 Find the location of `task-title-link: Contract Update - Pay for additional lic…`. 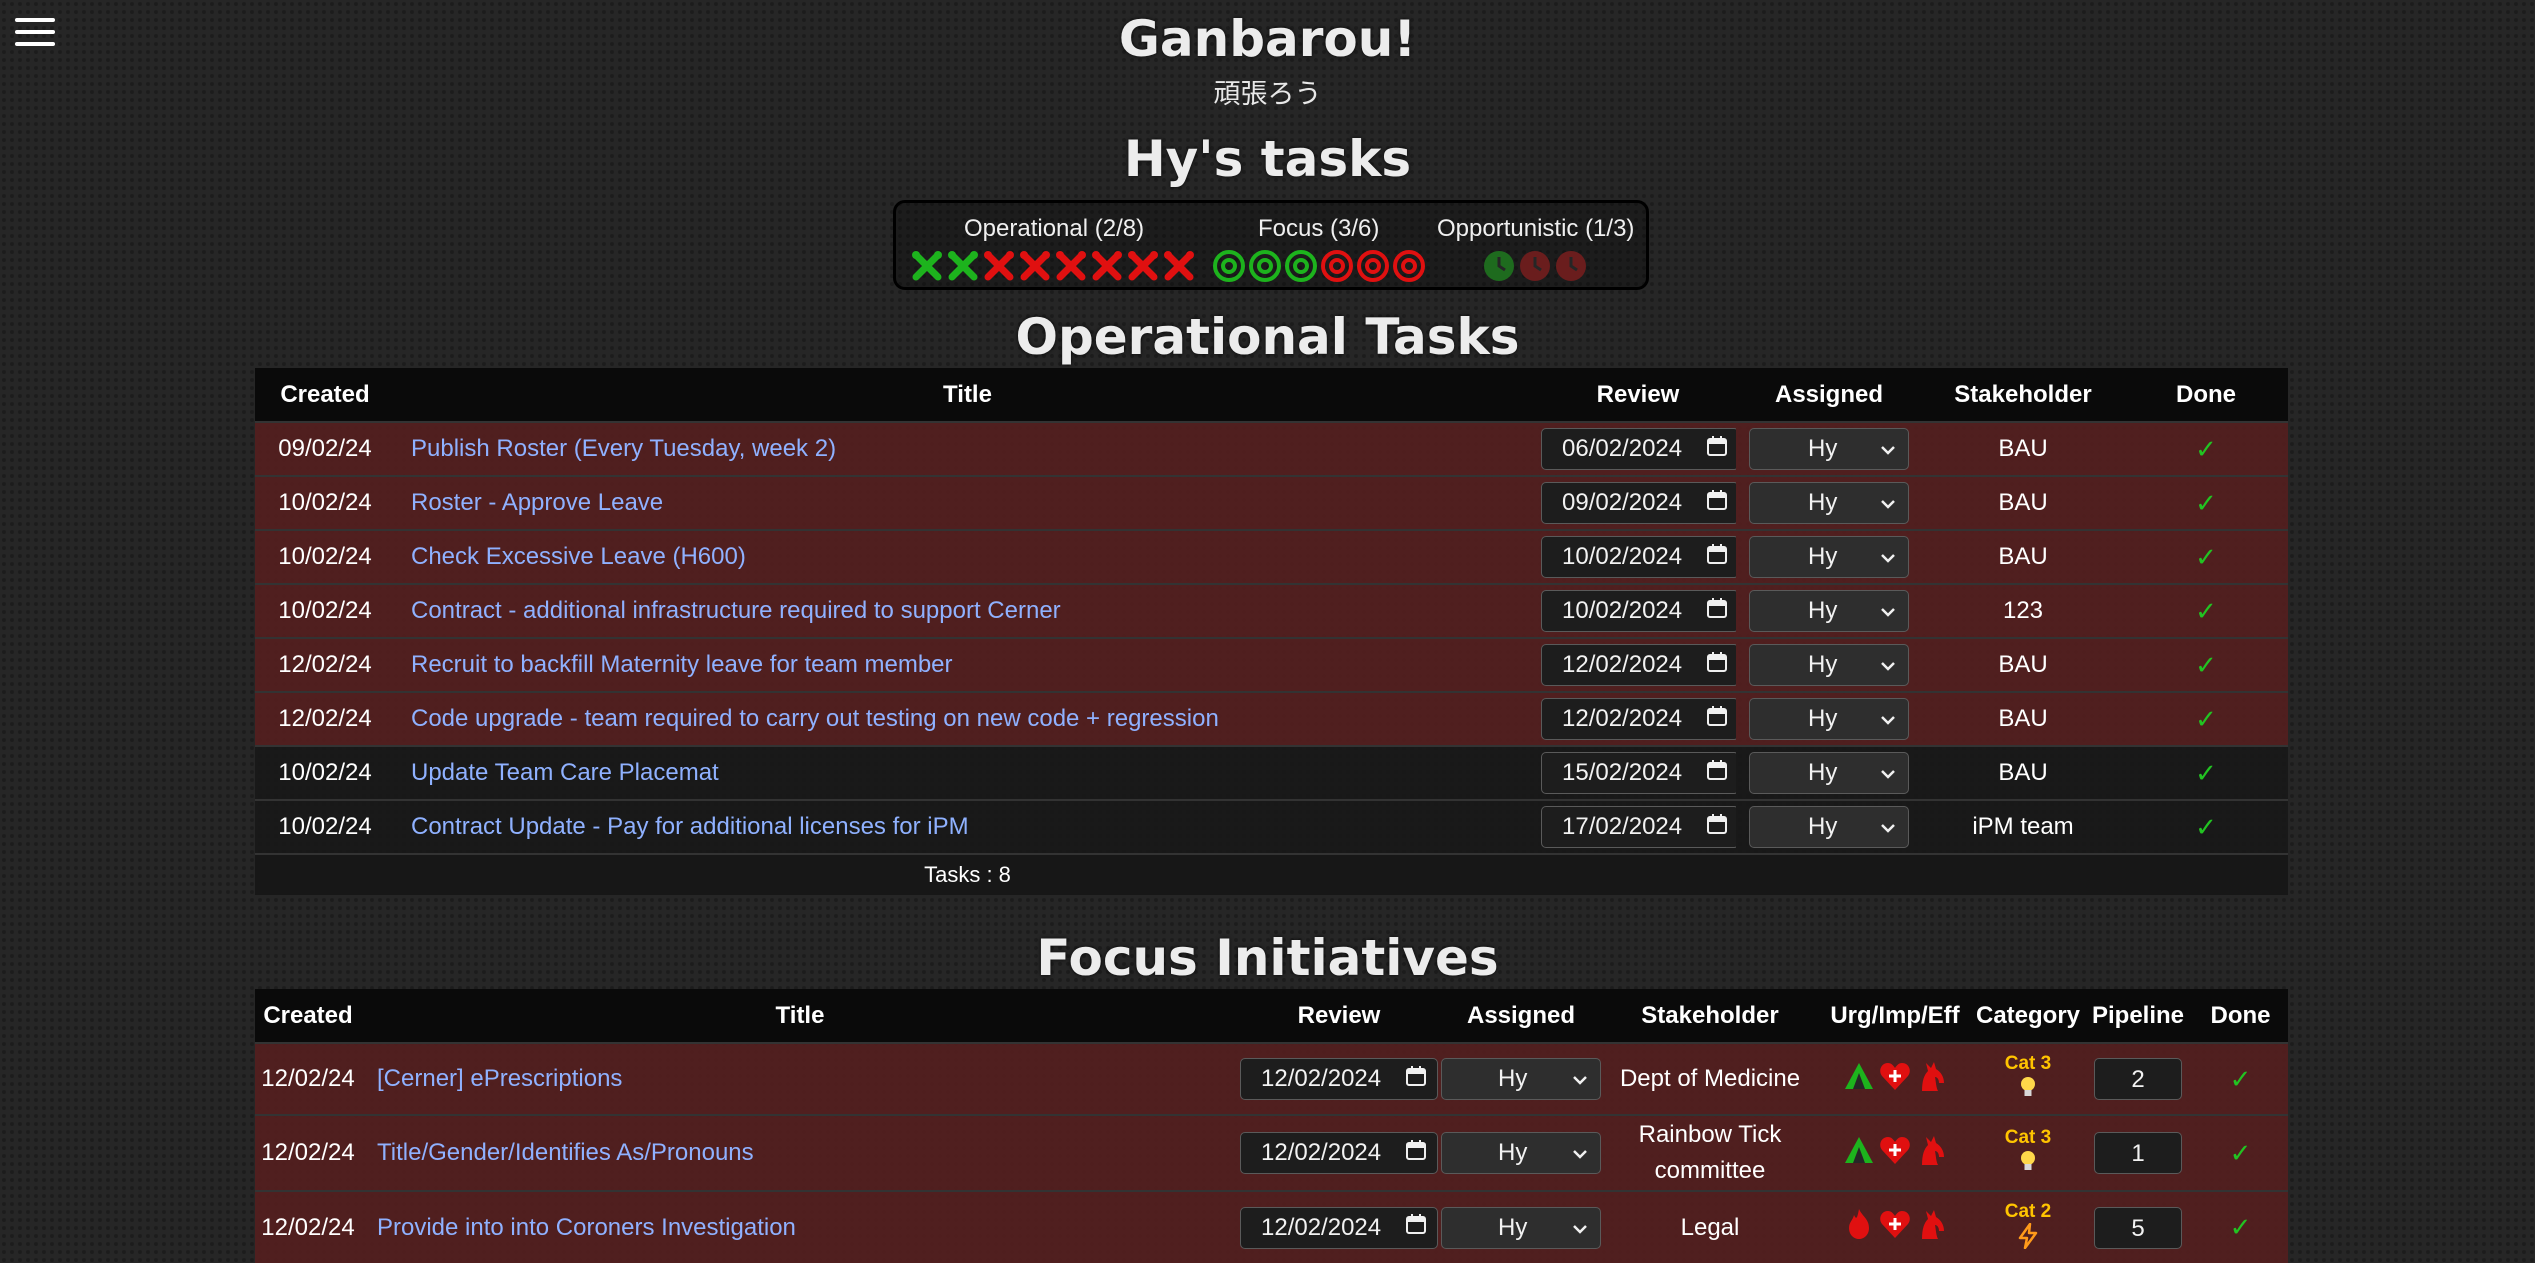

task-title-link: Contract Update - Pay for additional lic… is located at coordinates (690, 826).